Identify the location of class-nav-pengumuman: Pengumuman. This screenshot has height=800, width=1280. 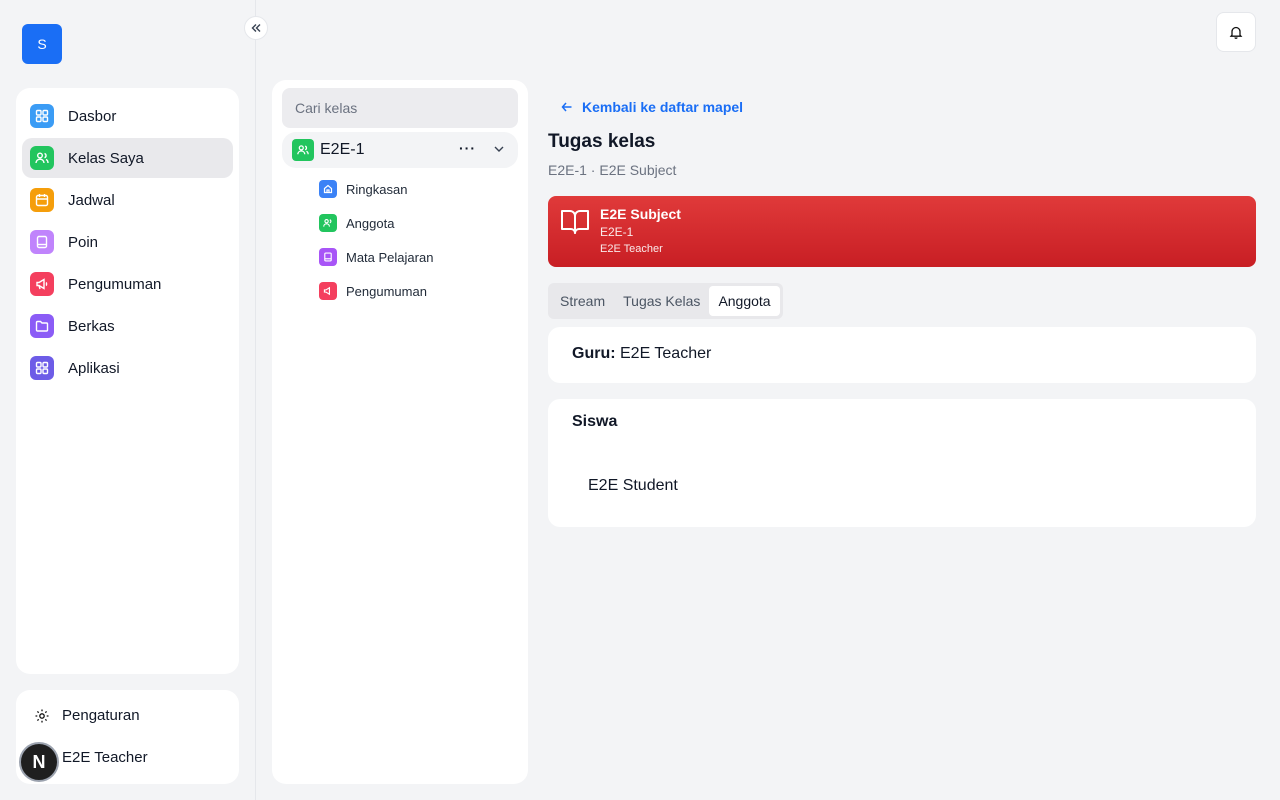
(418, 291).